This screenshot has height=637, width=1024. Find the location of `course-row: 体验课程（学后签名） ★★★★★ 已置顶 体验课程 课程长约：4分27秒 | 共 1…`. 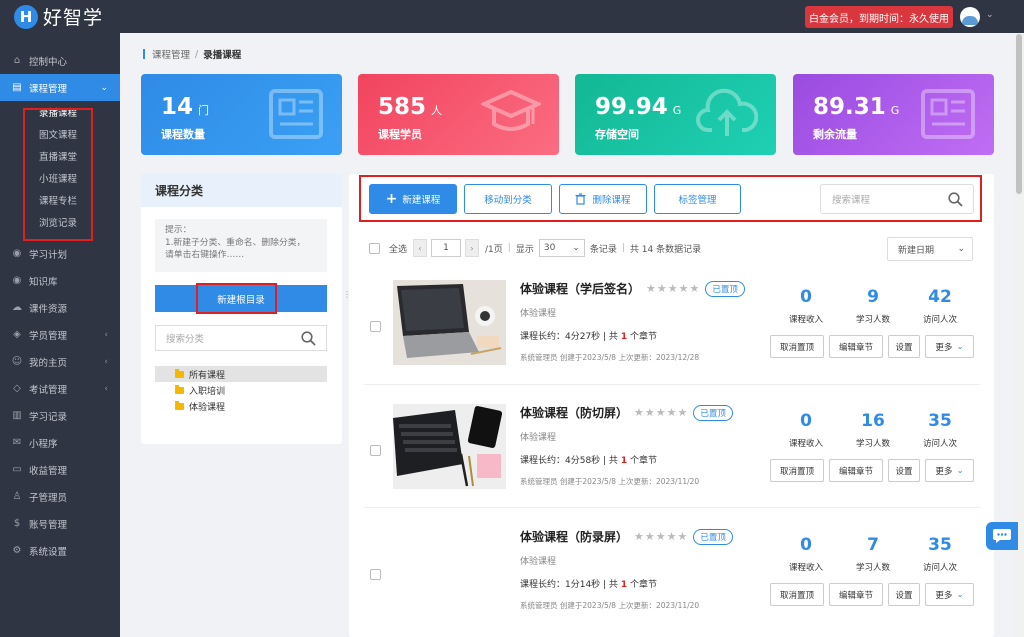

course-row: 体验课程（学后签名） ★★★★★ 已置顶 体验课程 课程长约：4分27秒 | 共 1… is located at coordinates (672, 332).